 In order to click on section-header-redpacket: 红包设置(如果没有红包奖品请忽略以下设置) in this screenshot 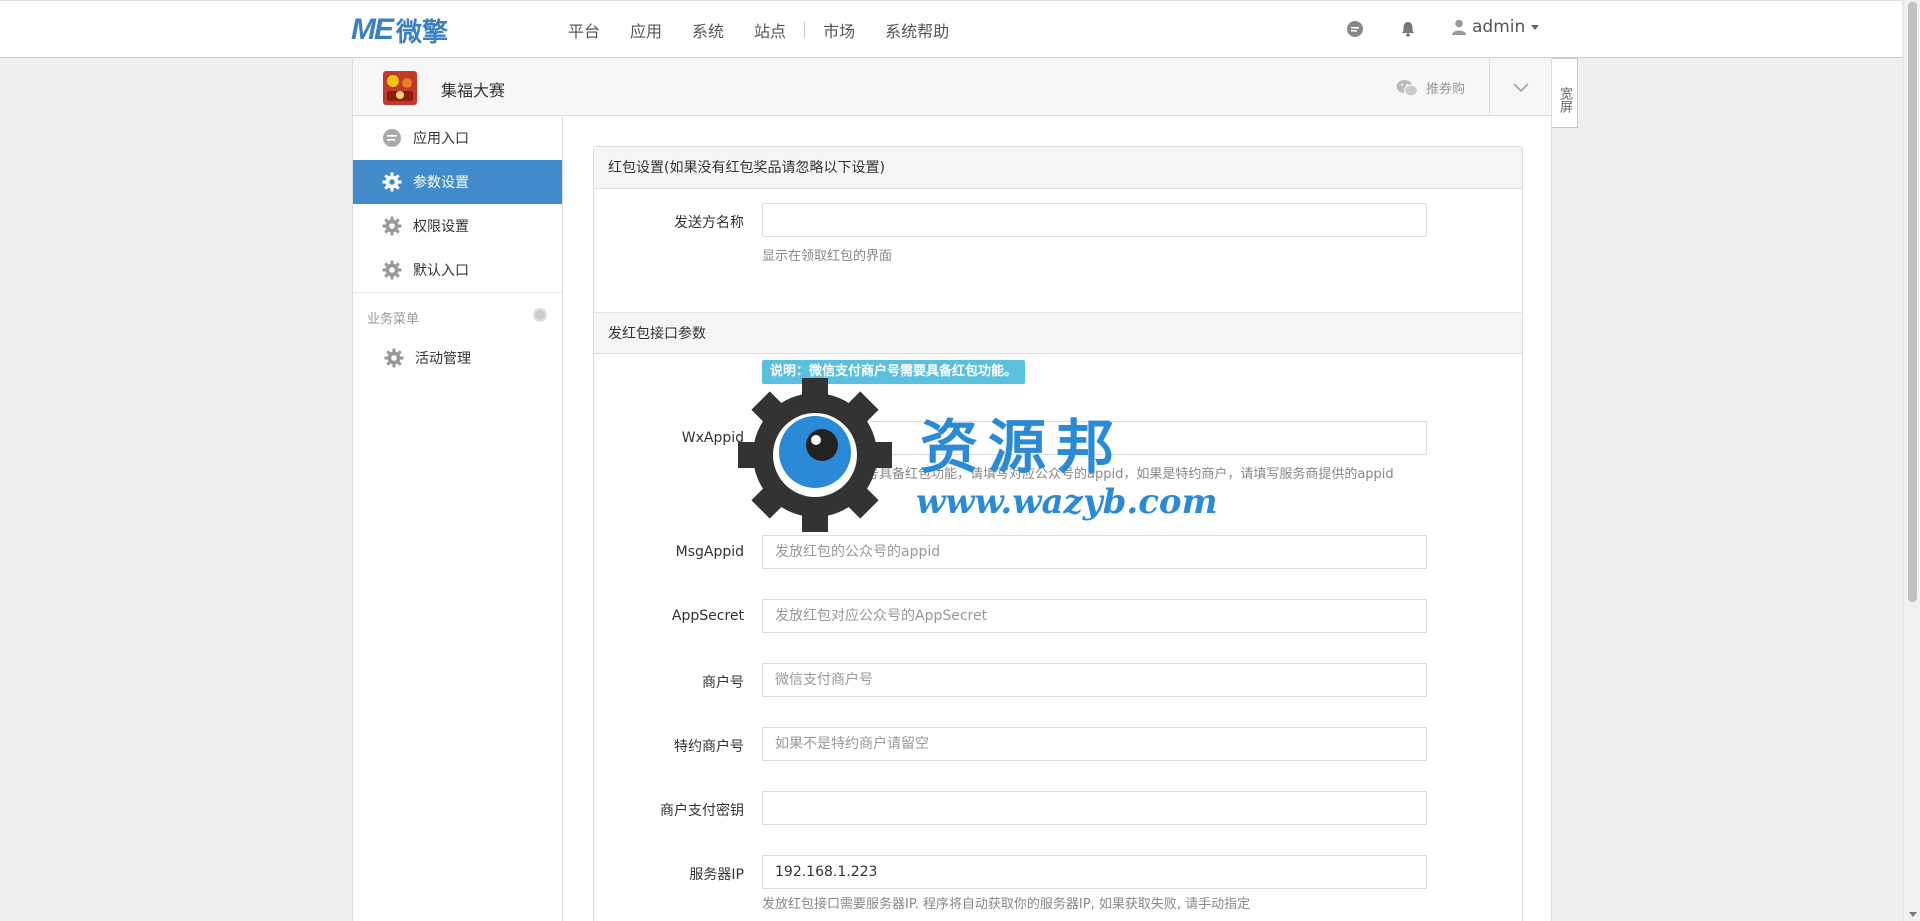, I will do `click(1058, 168)`.